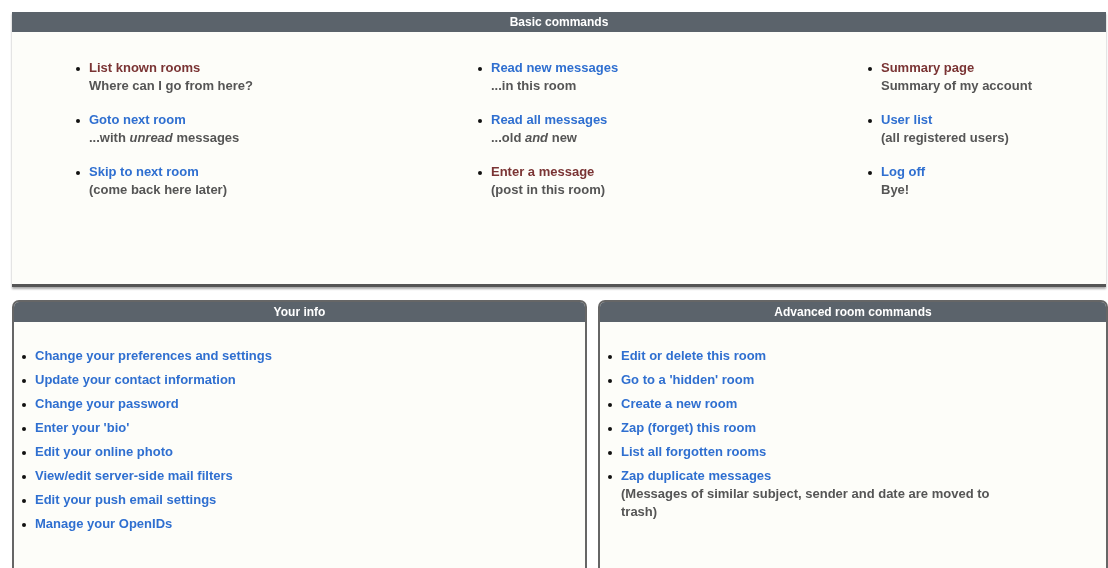  I want to click on command-link: Enter your 'bio', so click(82, 428).